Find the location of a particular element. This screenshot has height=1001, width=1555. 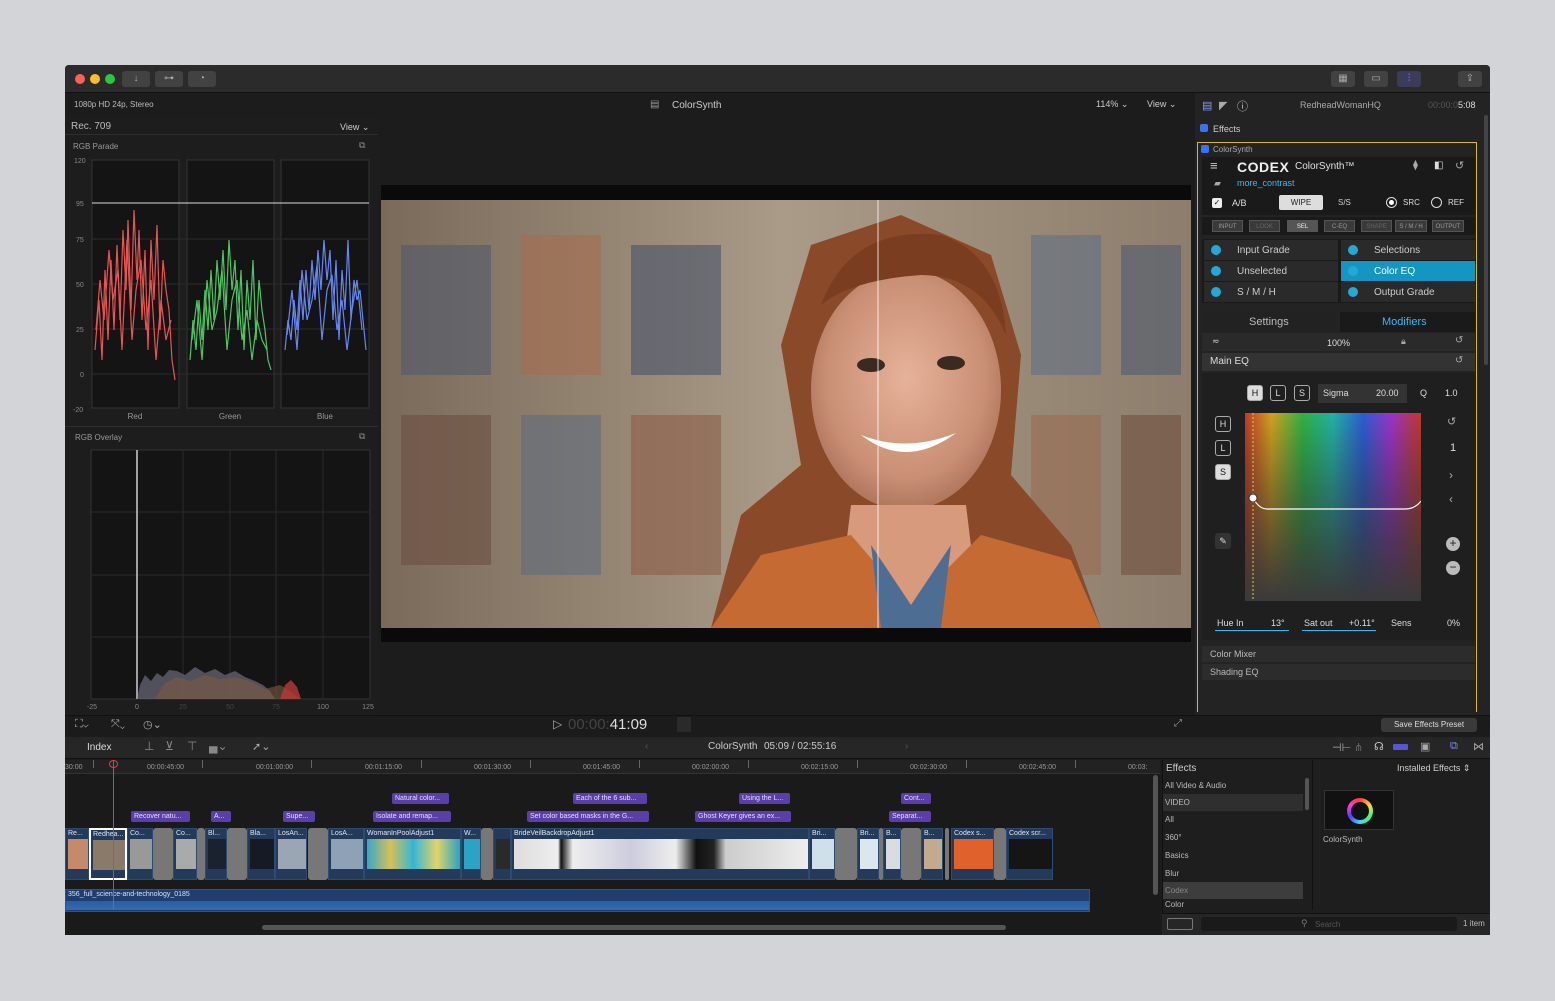

history-forward-icon: › is located at coordinates (906, 746).